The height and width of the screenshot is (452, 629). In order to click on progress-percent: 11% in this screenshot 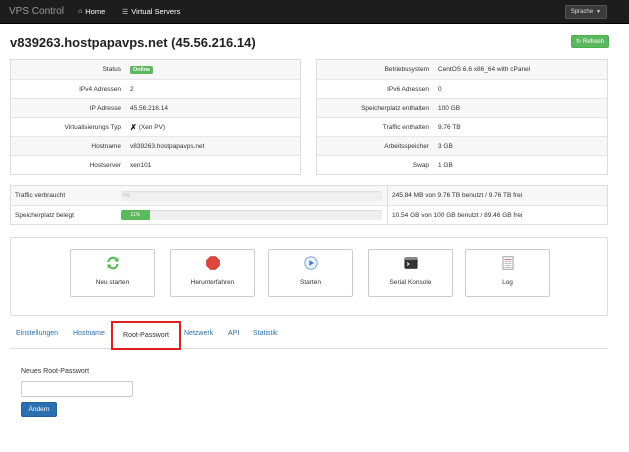, I will do `click(135, 215)`.